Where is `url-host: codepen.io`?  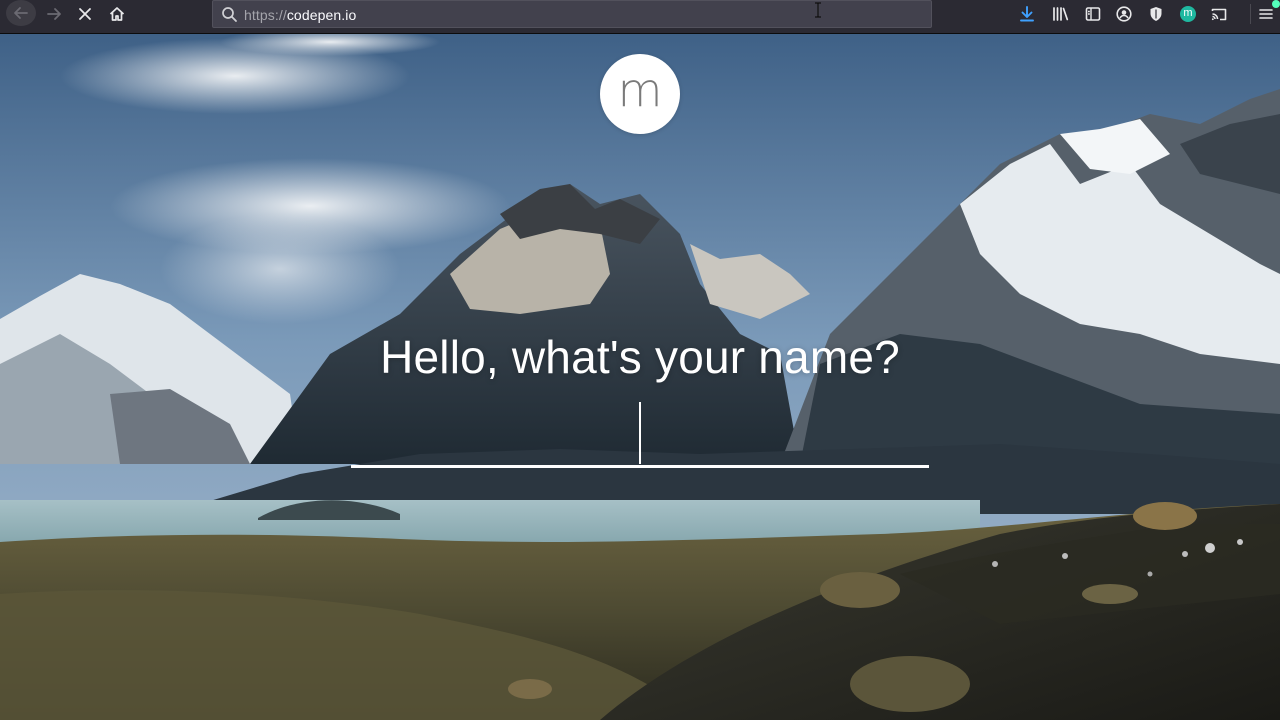 url-host: codepen.io is located at coordinates (321, 15).